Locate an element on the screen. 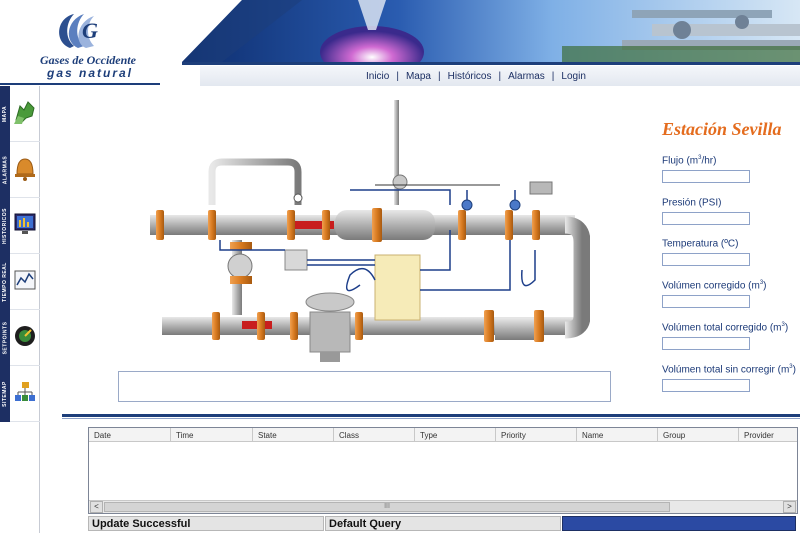  scroll-right-button: > is located at coordinates (789, 507).